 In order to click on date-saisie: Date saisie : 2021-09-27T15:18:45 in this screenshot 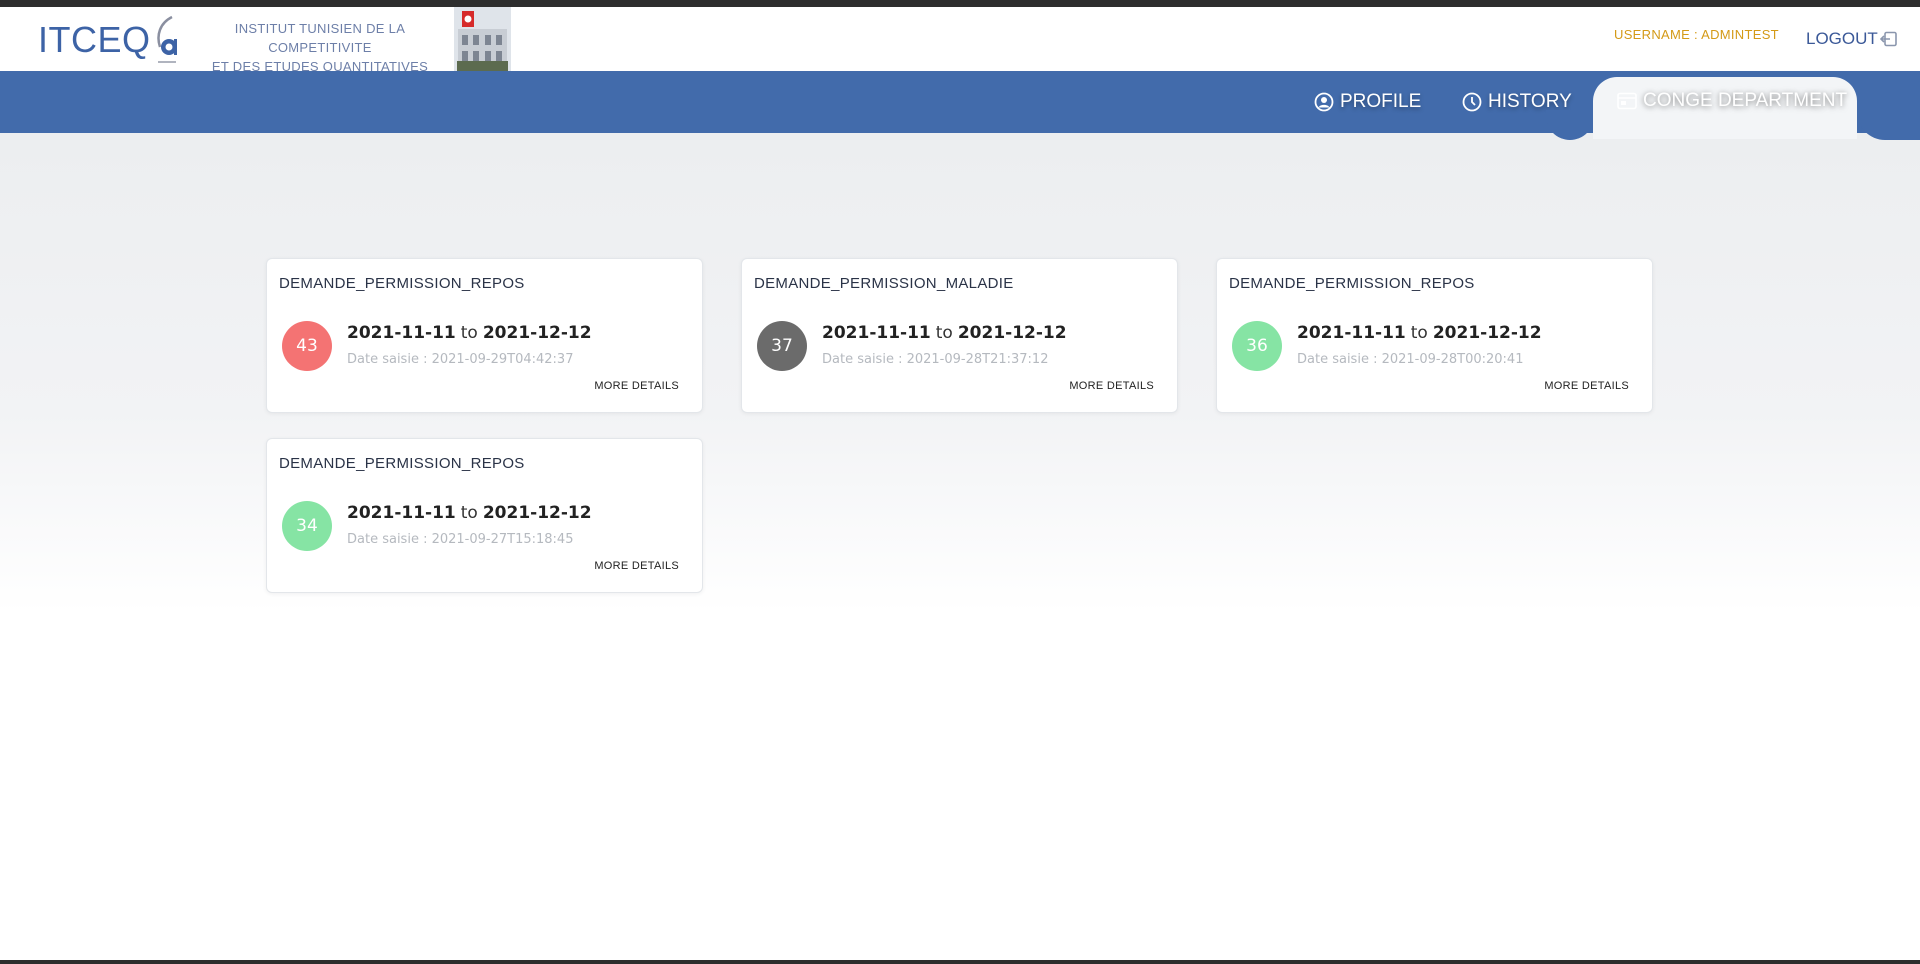, I will do `click(460, 539)`.